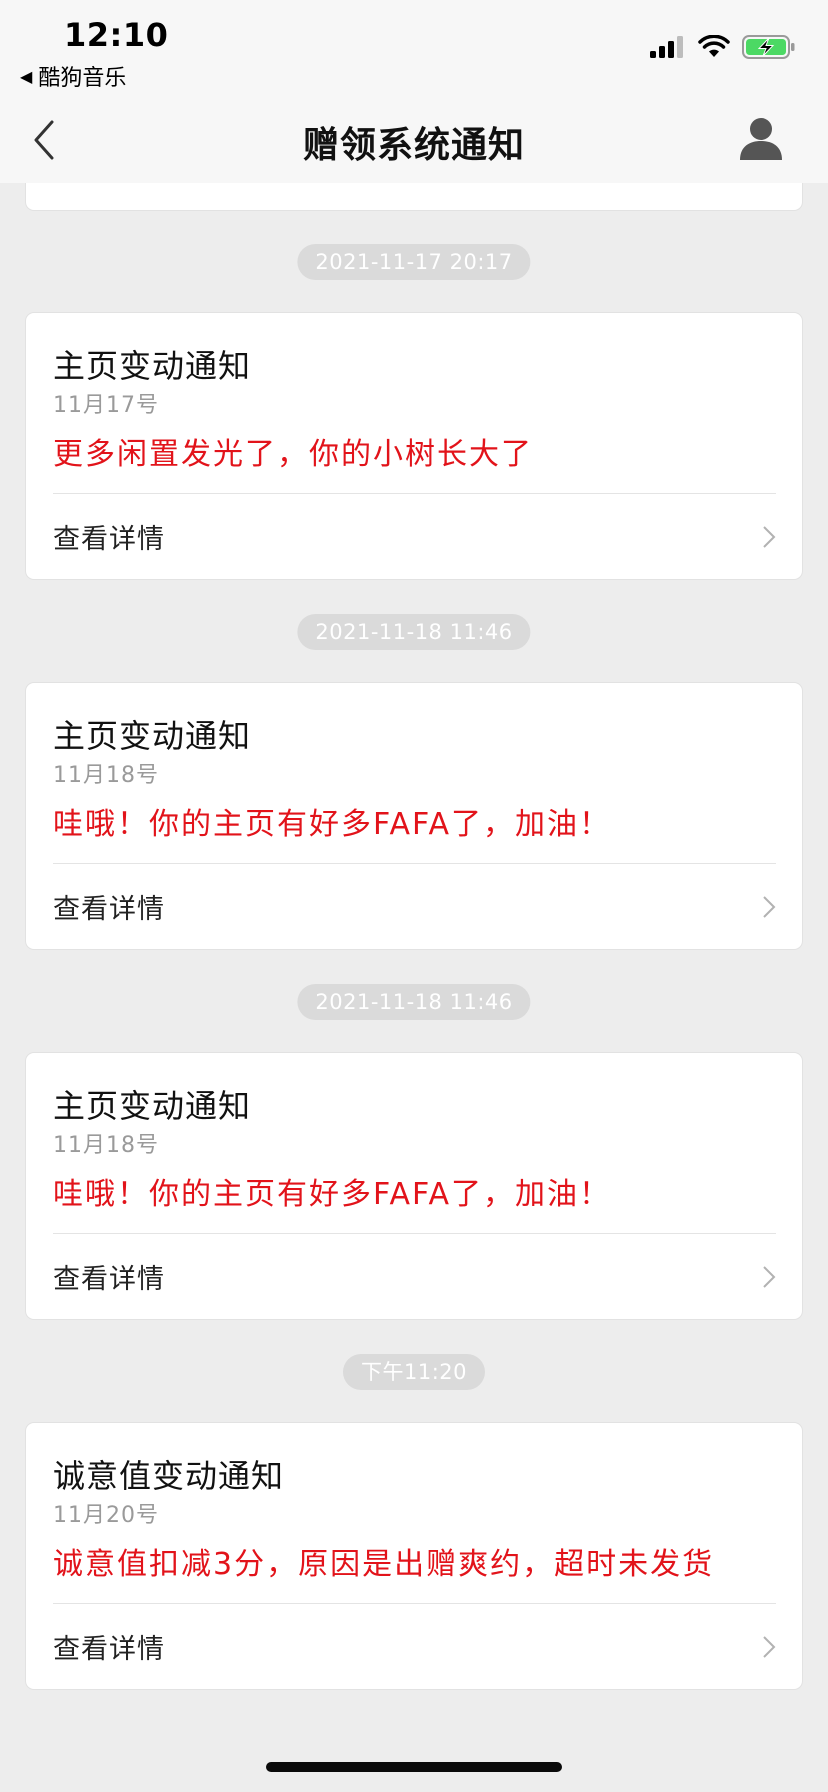 This screenshot has height=1792, width=828. What do you see at coordinates (384, 1564) in the screenshot?
I see `notification-message: 诚意值扣减3分，原因是出赠爽约，超时未发货` at bounding box center [384, 1564].